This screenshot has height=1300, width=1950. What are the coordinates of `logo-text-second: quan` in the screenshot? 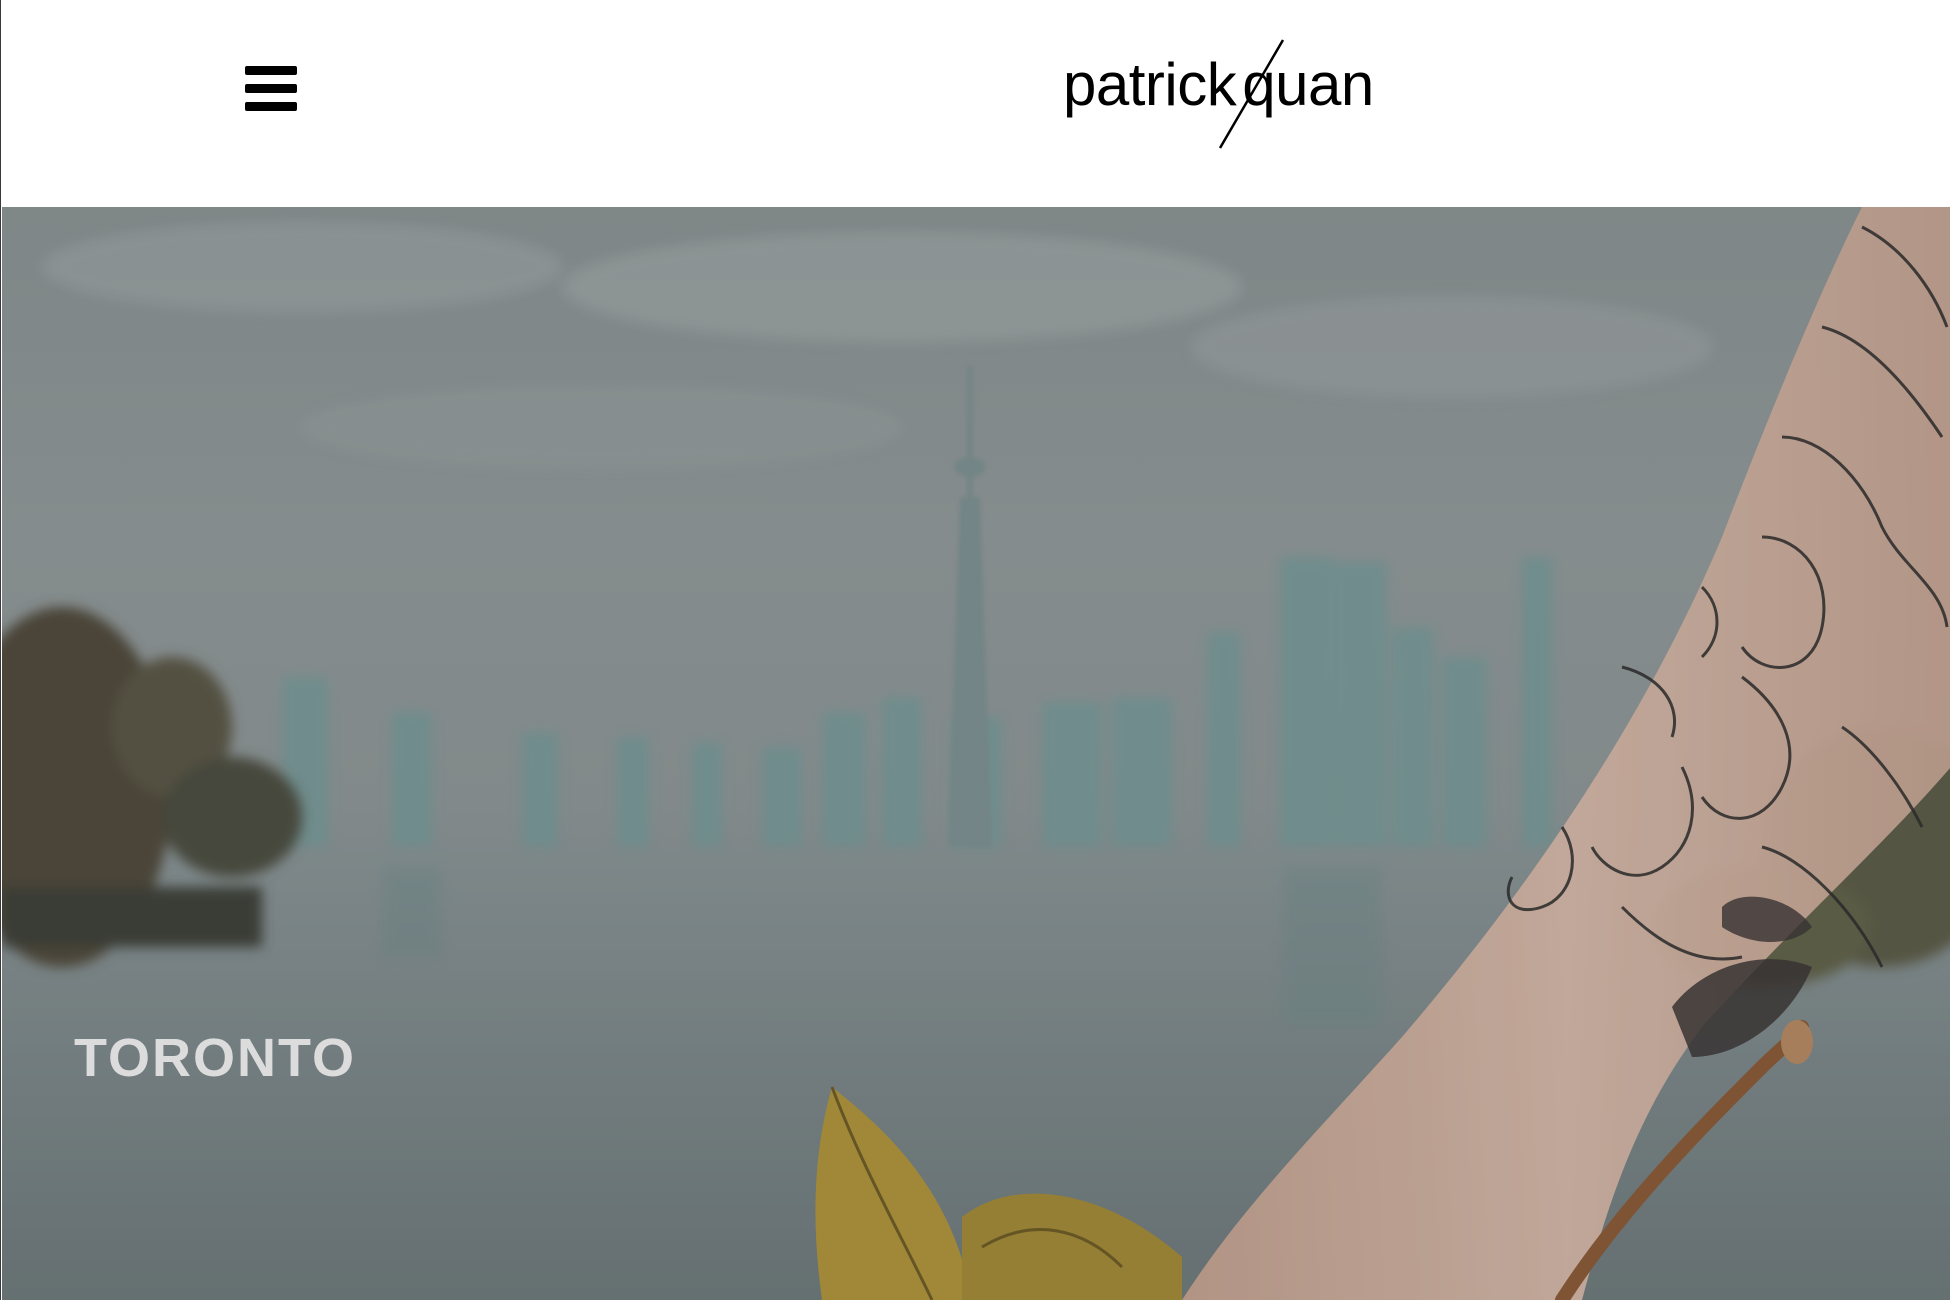 It's located at (1308, 84).